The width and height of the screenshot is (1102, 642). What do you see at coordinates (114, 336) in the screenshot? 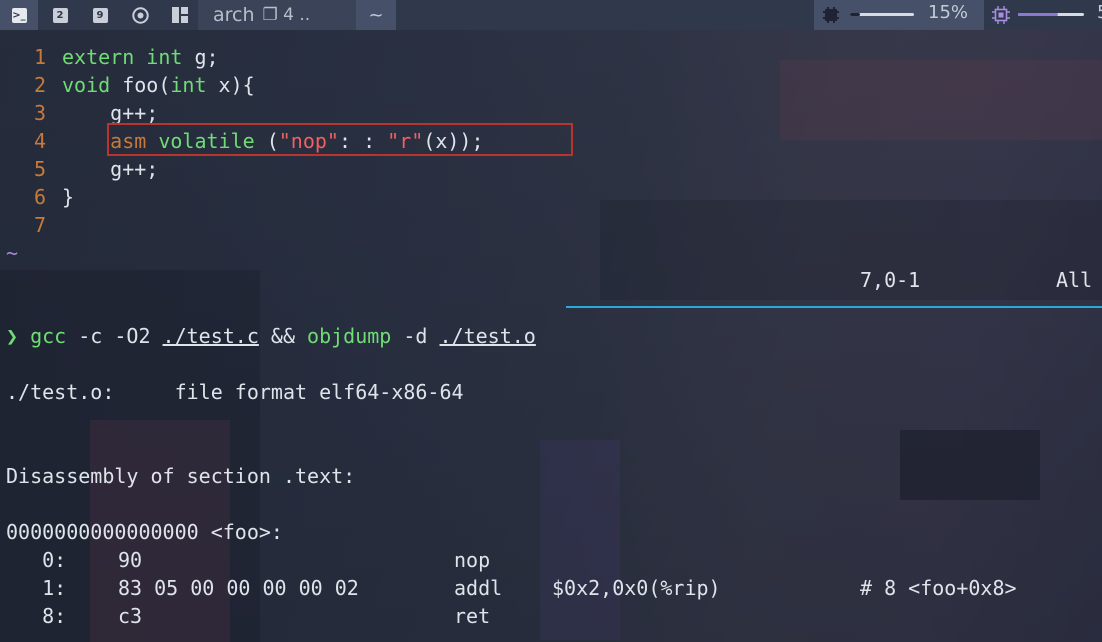
I see `command-args: -c -O2` at bounding box center [114, 336].